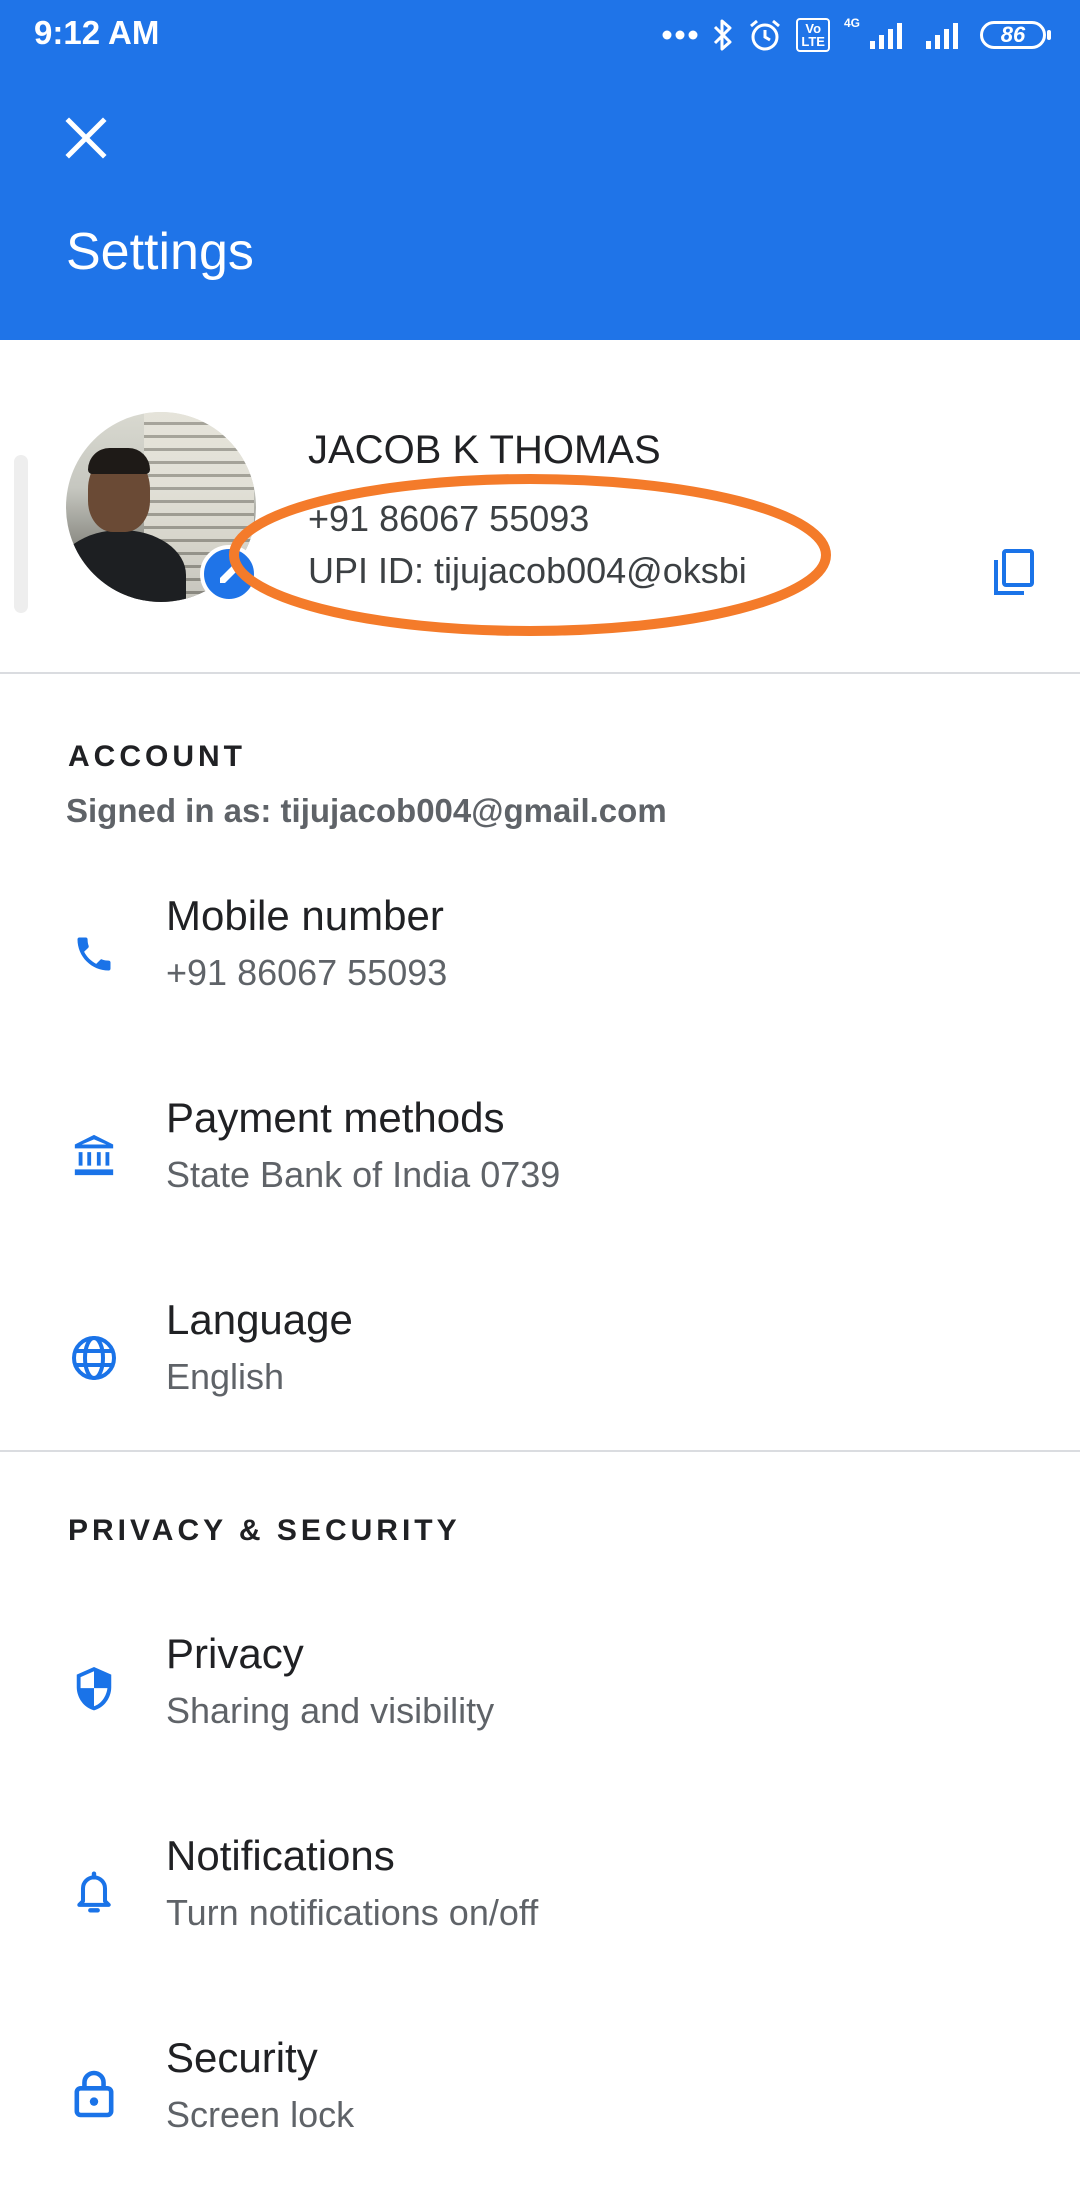 This screenshot has height=2192, width=1080. Describe the element at coordinates (366, 810) in the screenshot. I see `signed-in-label: Signed in as: tijujacob004@gmail.com` at that location.